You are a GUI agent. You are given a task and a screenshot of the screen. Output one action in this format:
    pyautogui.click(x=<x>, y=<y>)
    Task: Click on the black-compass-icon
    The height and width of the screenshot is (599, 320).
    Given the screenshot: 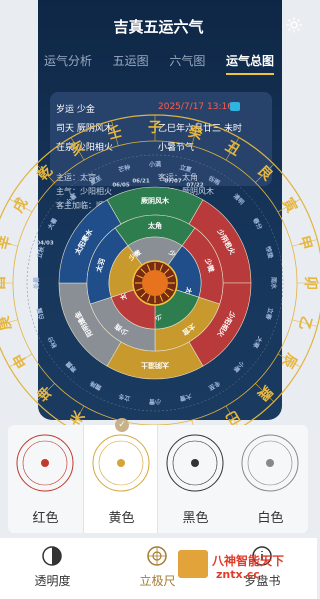 What is the action you would take?
    pyautogui.click(x=195, y=463)
    